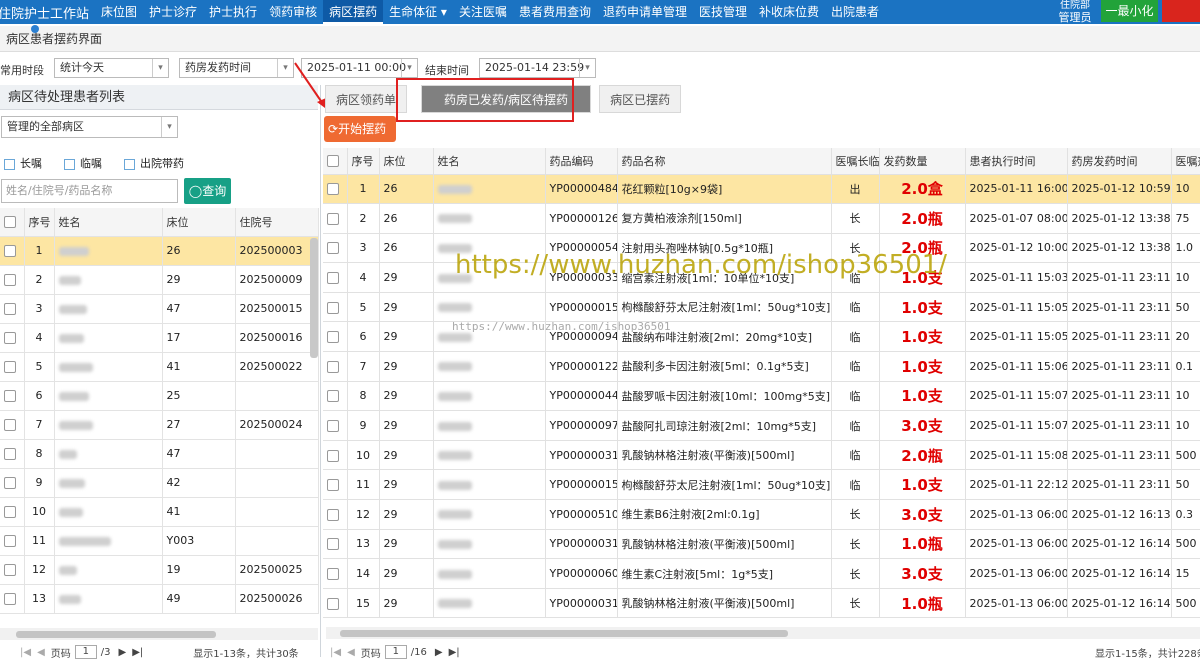  Describe the element at coordinates (353, 12) in the screenshot. I see `nav-item: 病区摆药` at that location.